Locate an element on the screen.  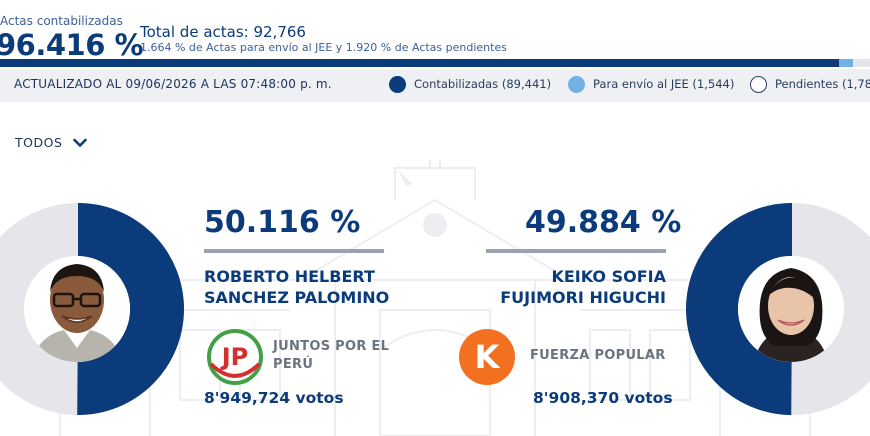
candidate-2-portrait is located at coordinates (791, 309).